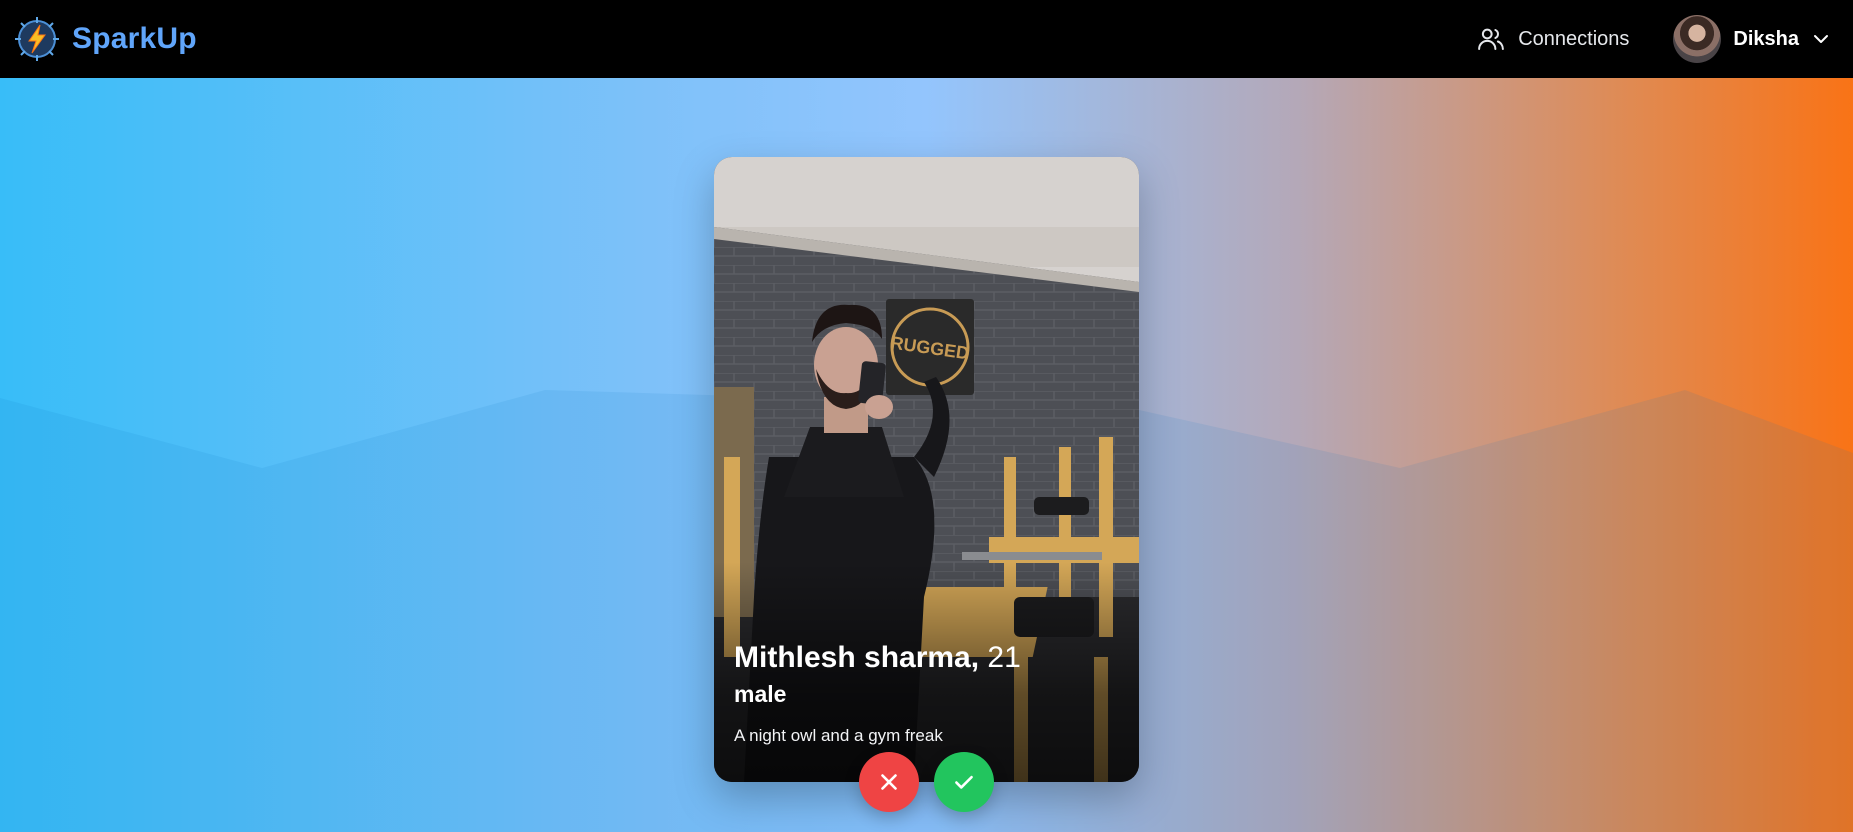  What do you see at coordinates (1697, 39) in the screenshot?
I see `avatar` at bounding box center [1697, 39].